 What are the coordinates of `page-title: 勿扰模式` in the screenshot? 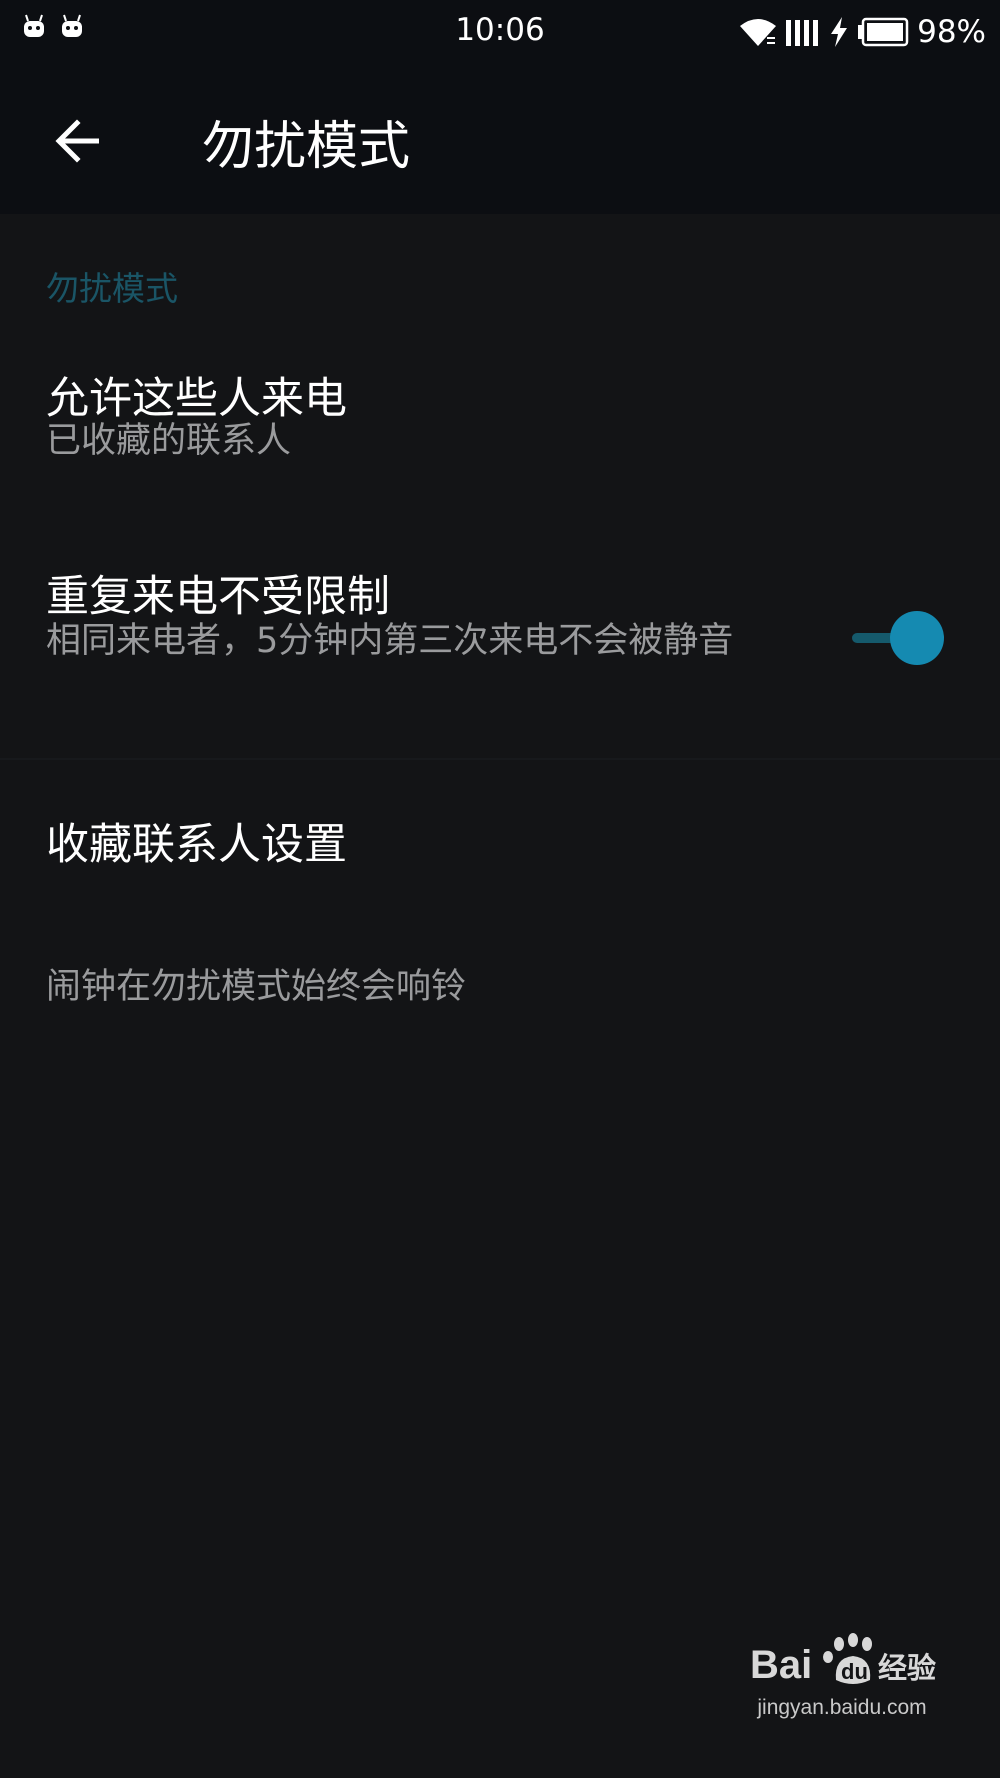 It's located at (306, 147).